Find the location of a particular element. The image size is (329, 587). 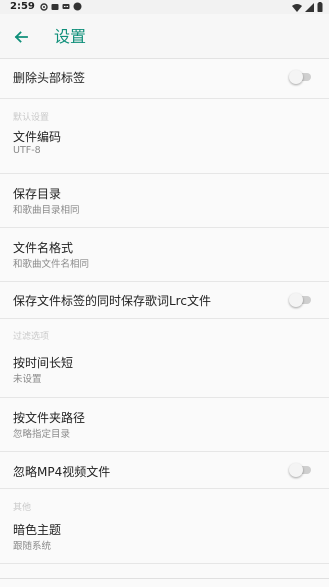

save-lrc-switch is located at coordinates (300, 300).